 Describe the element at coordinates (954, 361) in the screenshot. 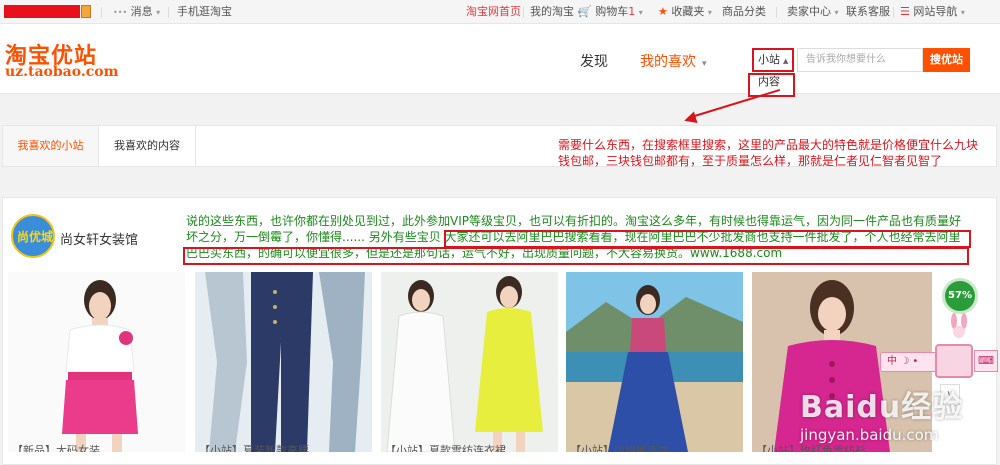

I see `ime-avatar-icon` at that location.